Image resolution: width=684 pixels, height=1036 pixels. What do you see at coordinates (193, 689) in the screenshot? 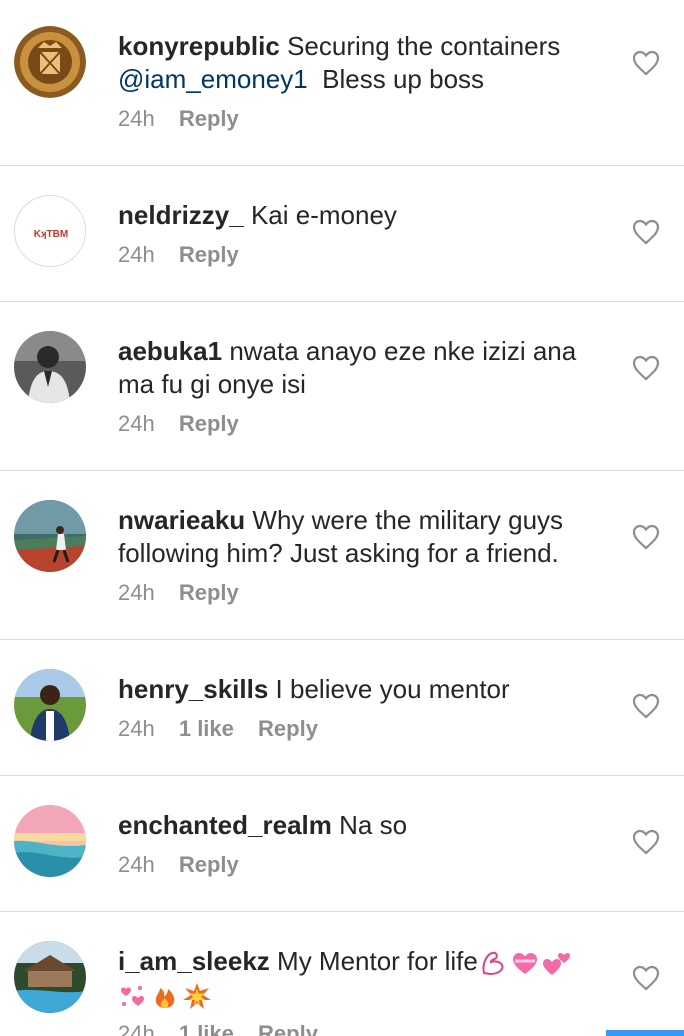
I see `comment-username: henry_skills` at bounding box center [193, 689].